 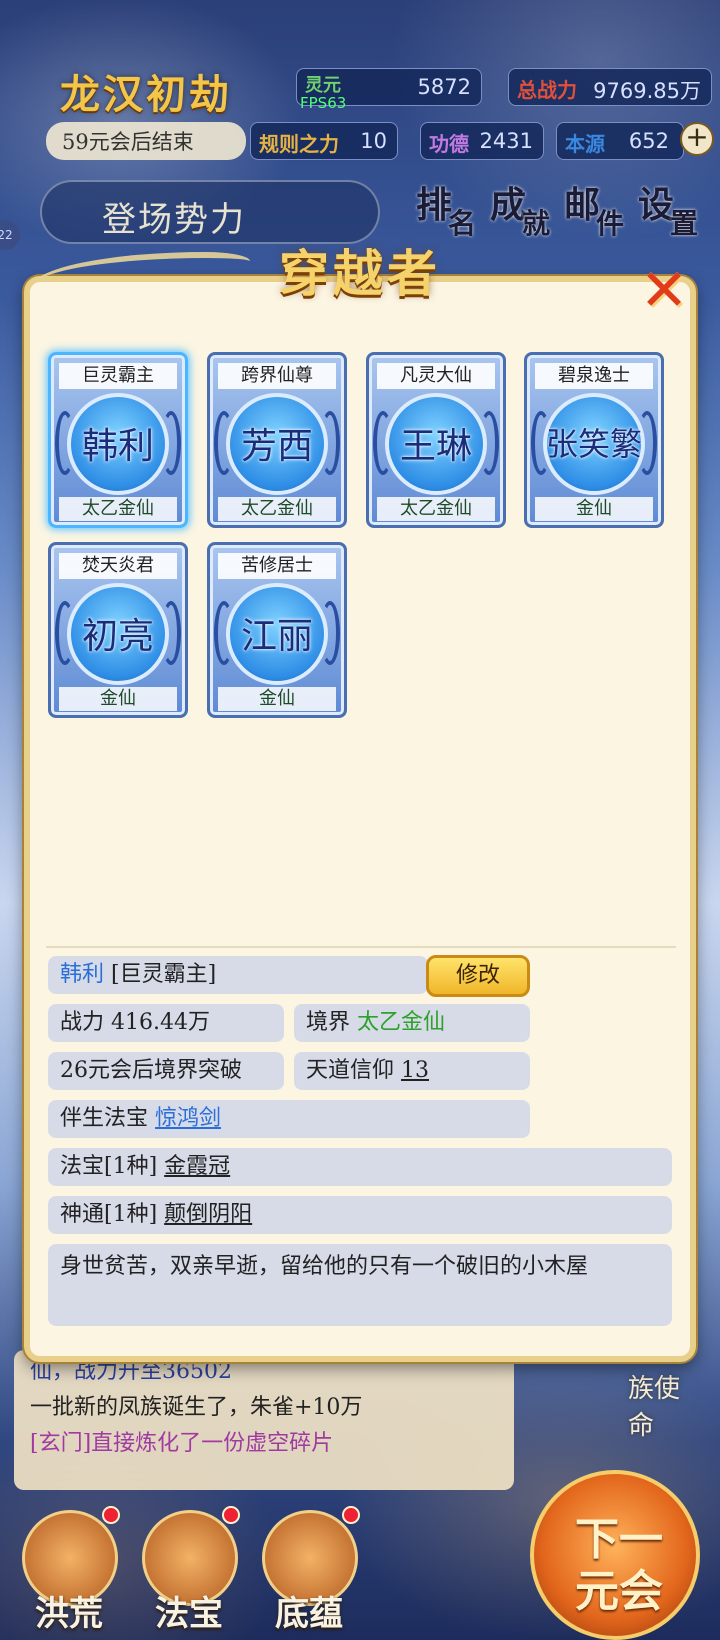 What do you see at coordinates (118, 376) in the screenshot?
I see `card-title: 巨灵霸主` at bounding box center [118, 376].